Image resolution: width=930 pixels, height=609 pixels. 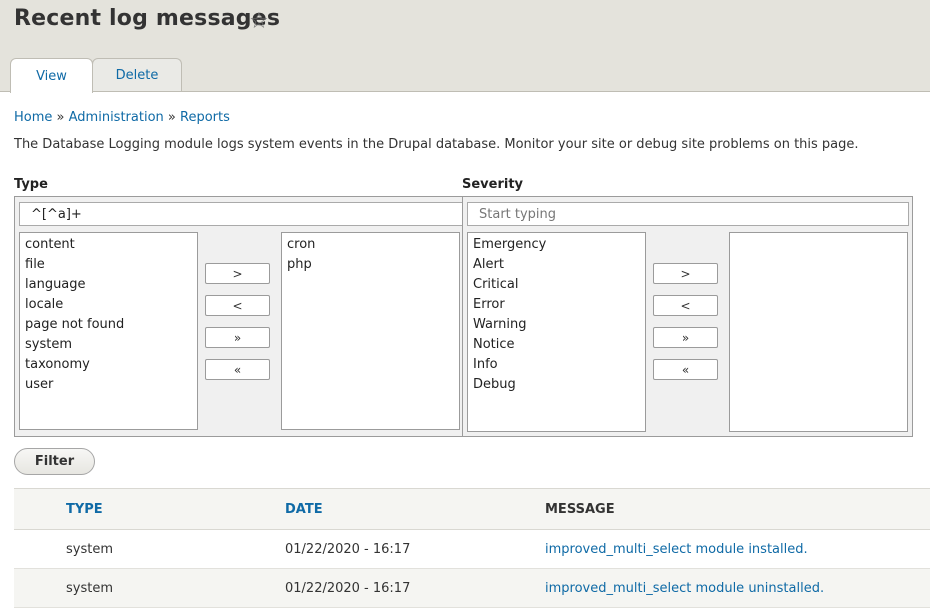 What do you see at coordinates (685, 337) in the screenshot?
I see `severity-add-all-button: »` at bounding box center [685, 337].